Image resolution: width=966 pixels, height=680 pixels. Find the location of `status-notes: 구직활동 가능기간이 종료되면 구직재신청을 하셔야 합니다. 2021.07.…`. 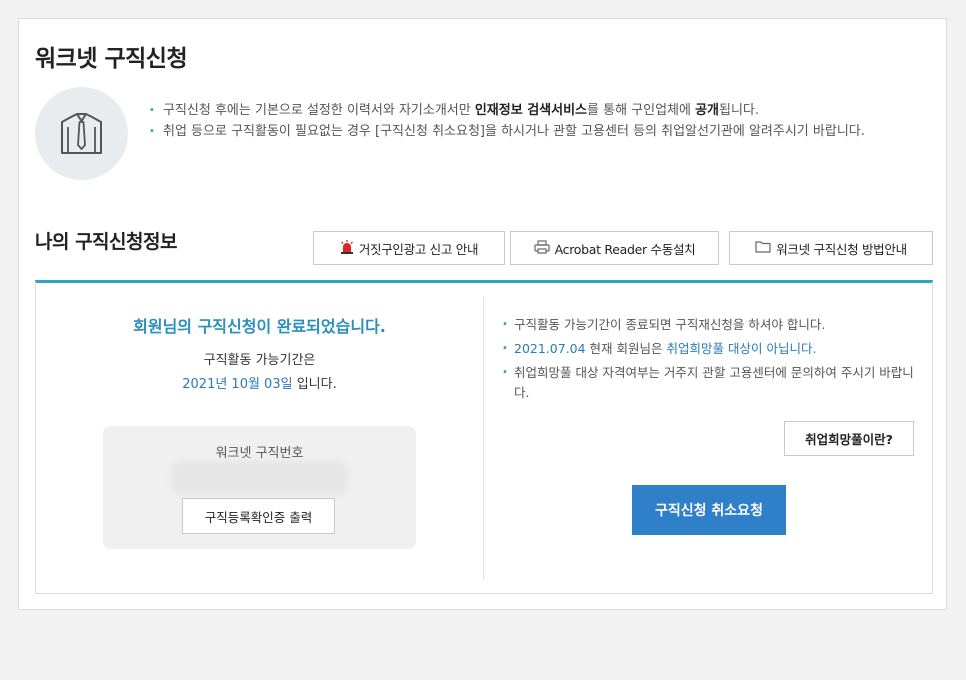

status-notes: 구직활동 가능기간이 종료되면 구직재신청을 하셔야 합니다. 2021.07.… is located at coordinates (711, 361).